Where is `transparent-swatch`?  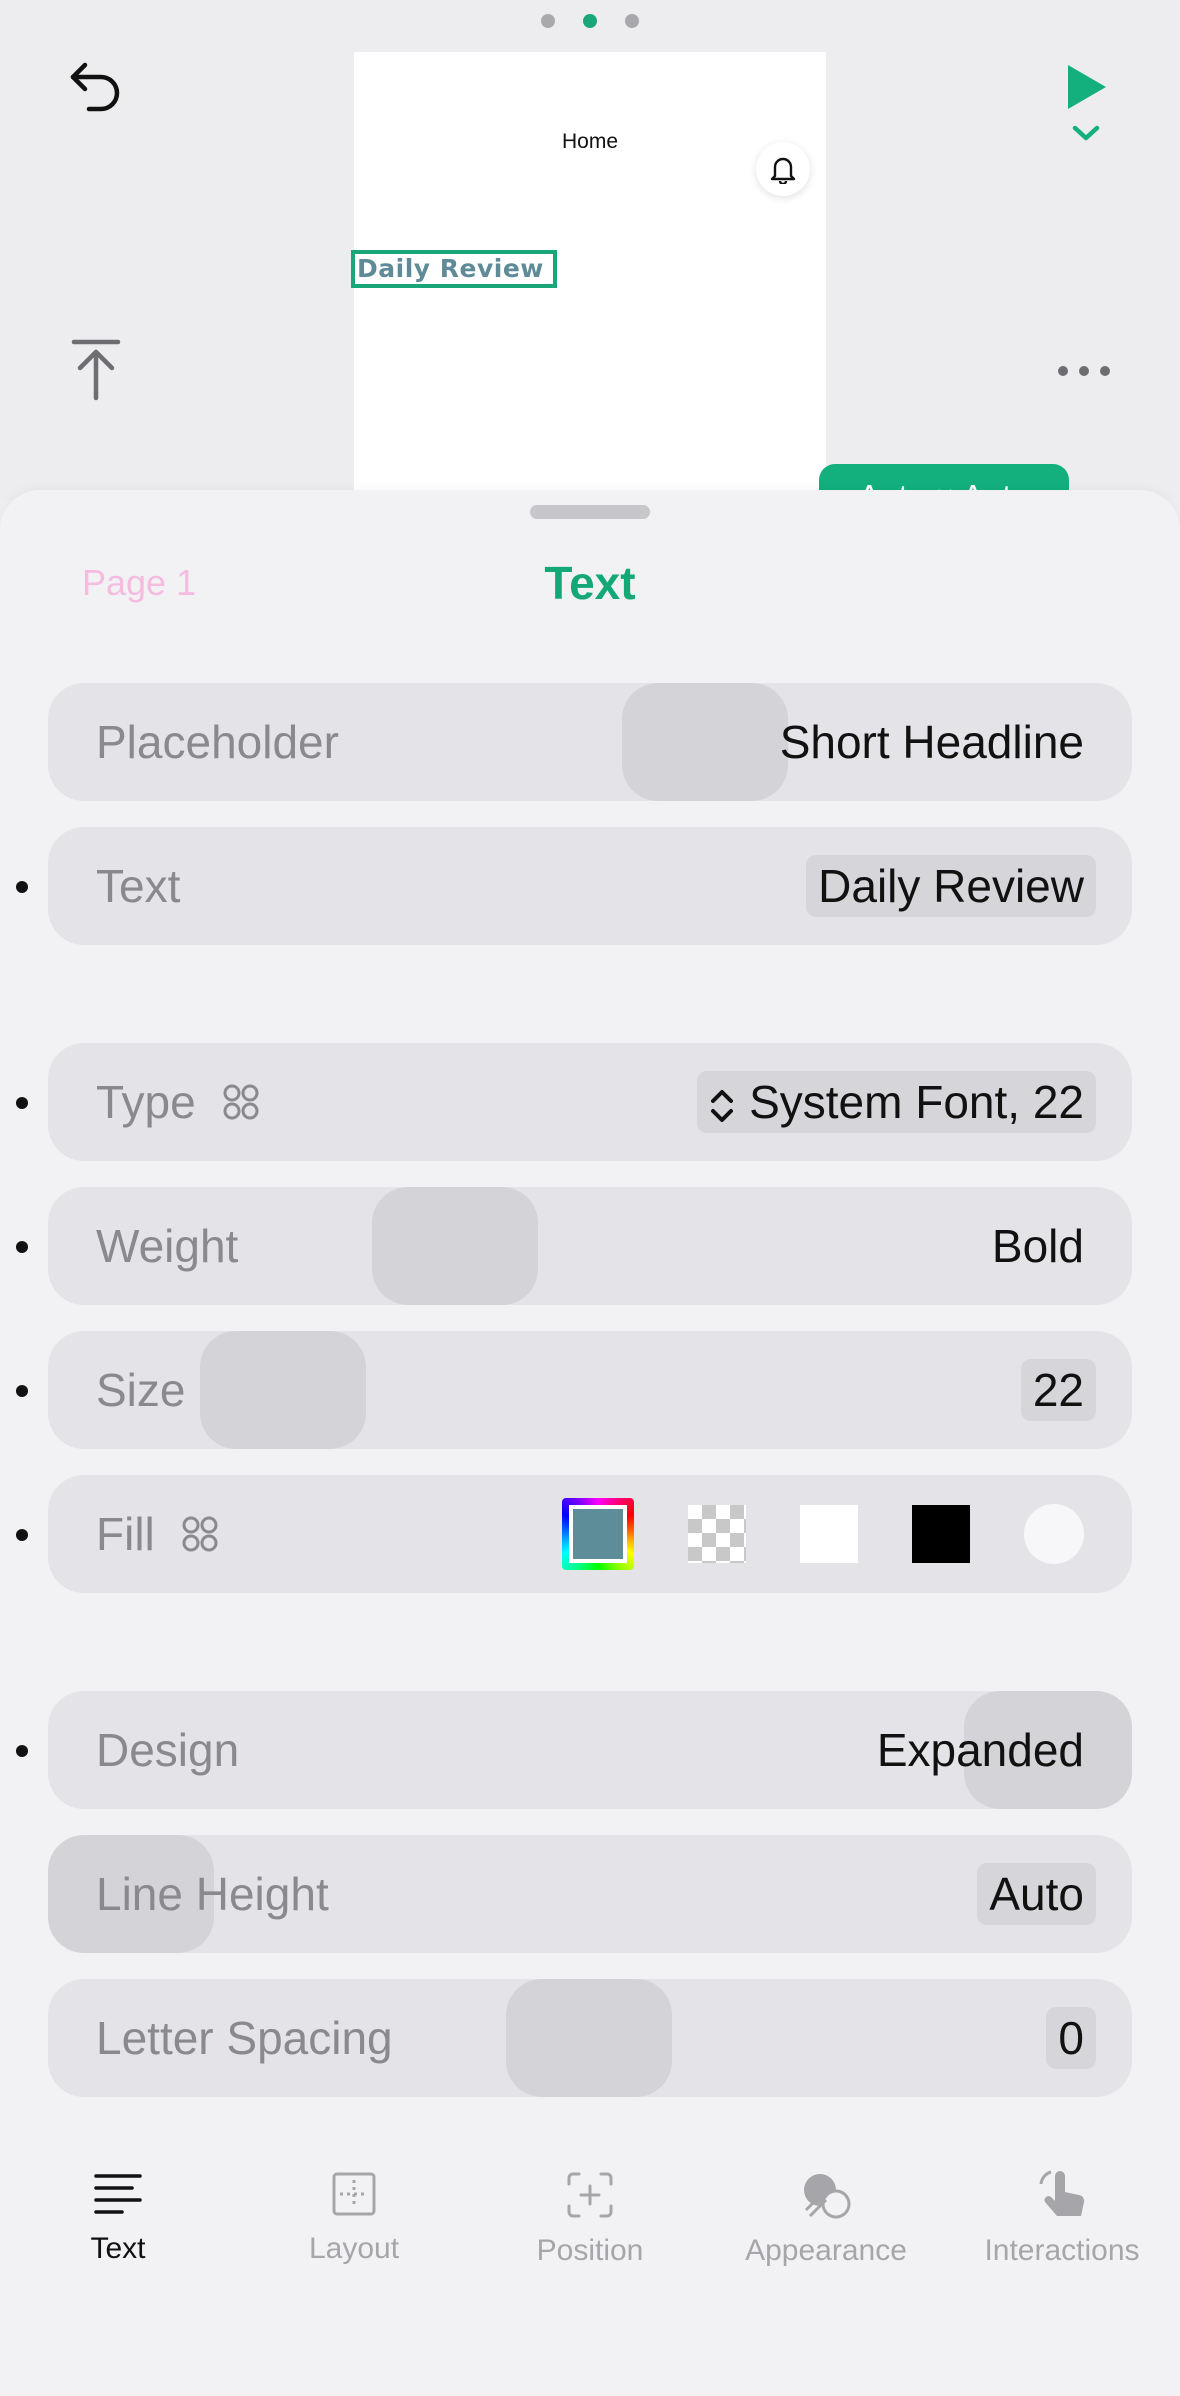 transparent-swatch is located at coordinates (717, 1534).